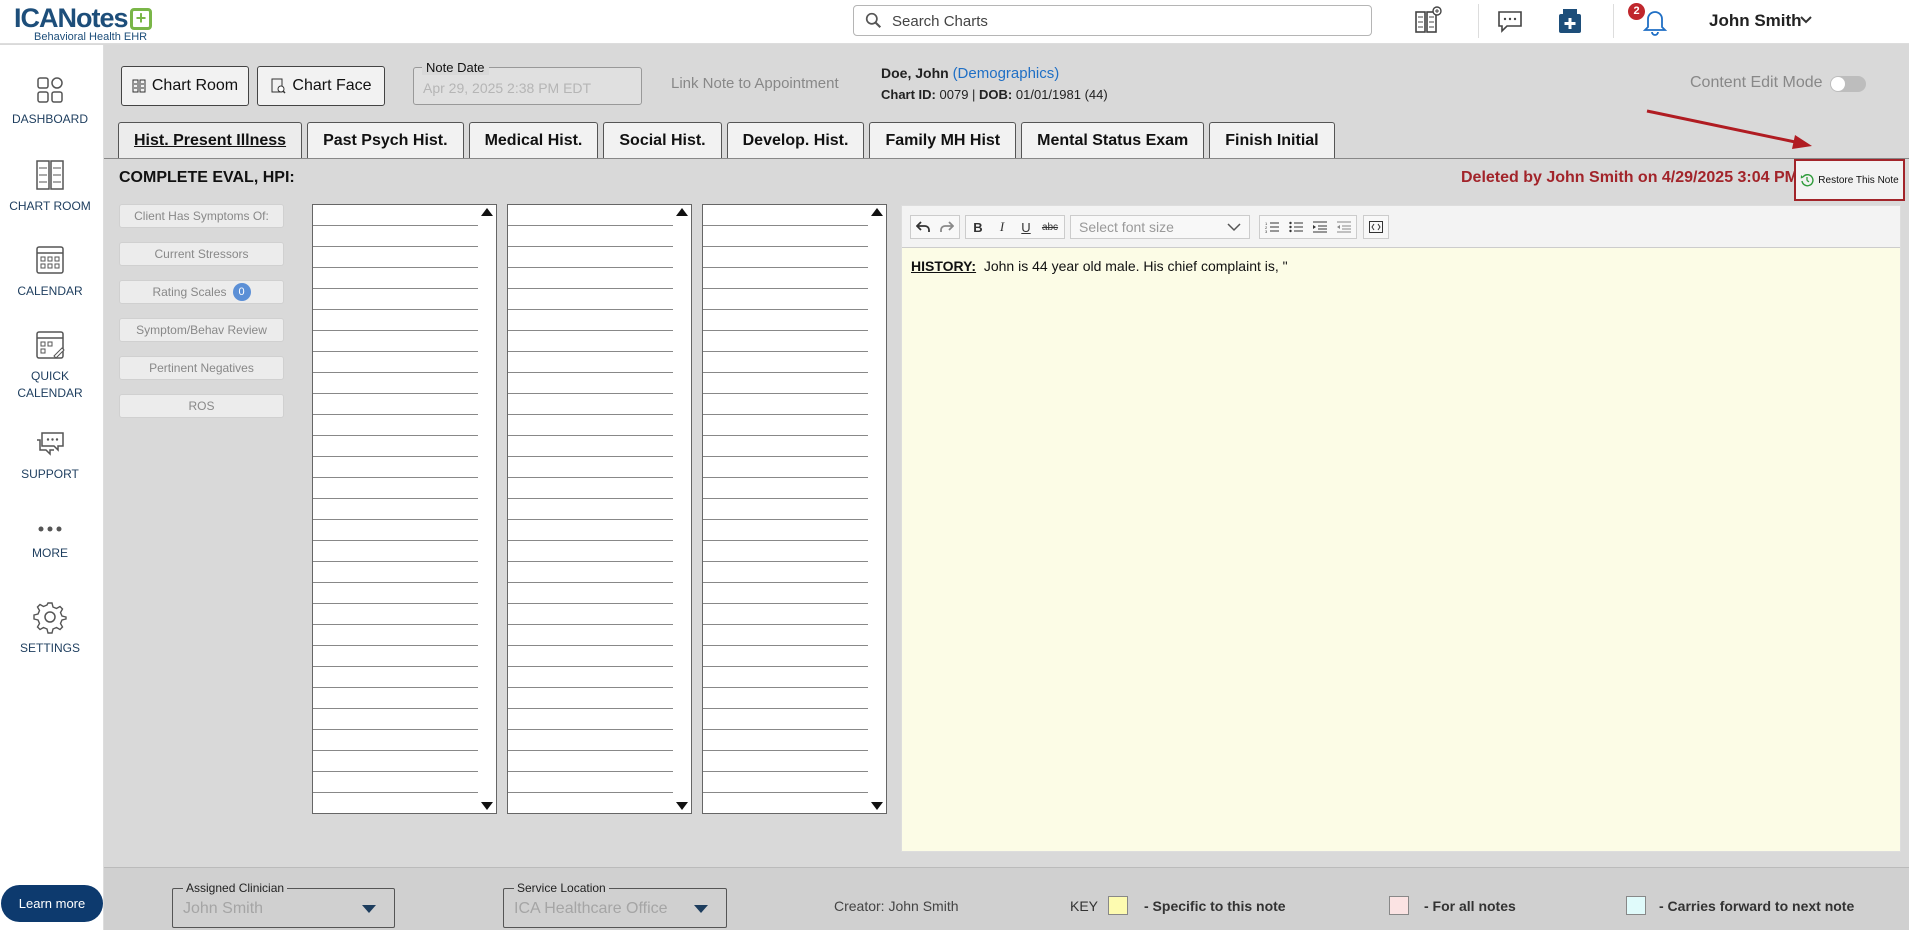 The height and width of the screenshot is (930, 1909). I want to click on category-ros: ROS, so click(201, 406).